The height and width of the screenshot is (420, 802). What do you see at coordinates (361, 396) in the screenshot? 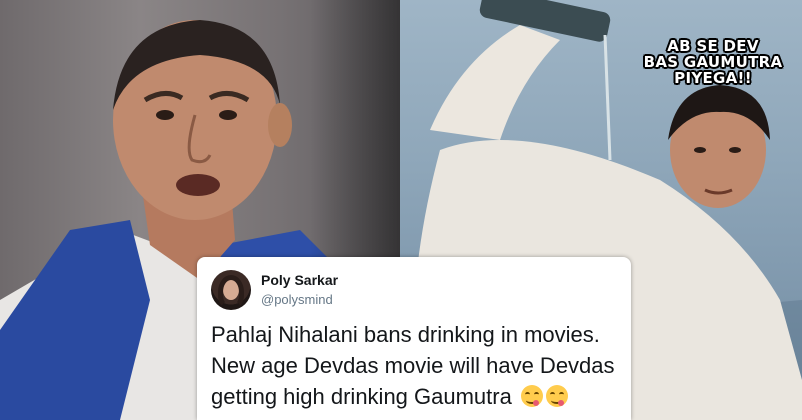
I see `tweet-line-3-text: getting high drinking Gaumutra` at bounding box center [361, 396].